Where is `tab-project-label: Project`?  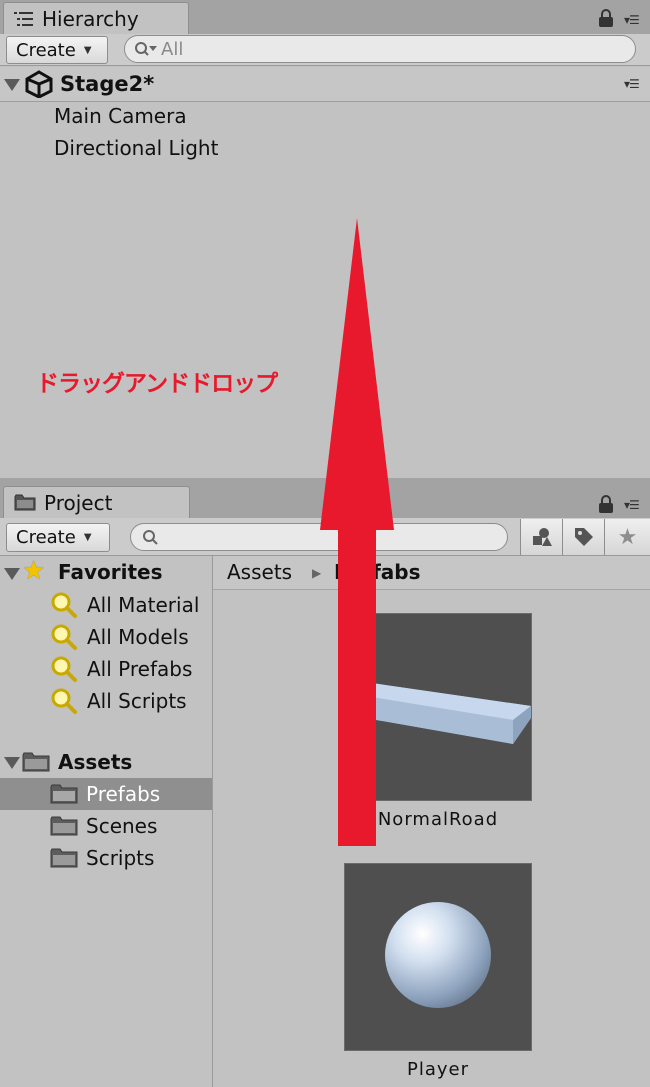
tab-project-label: Project is located at coordinates (78, 502).